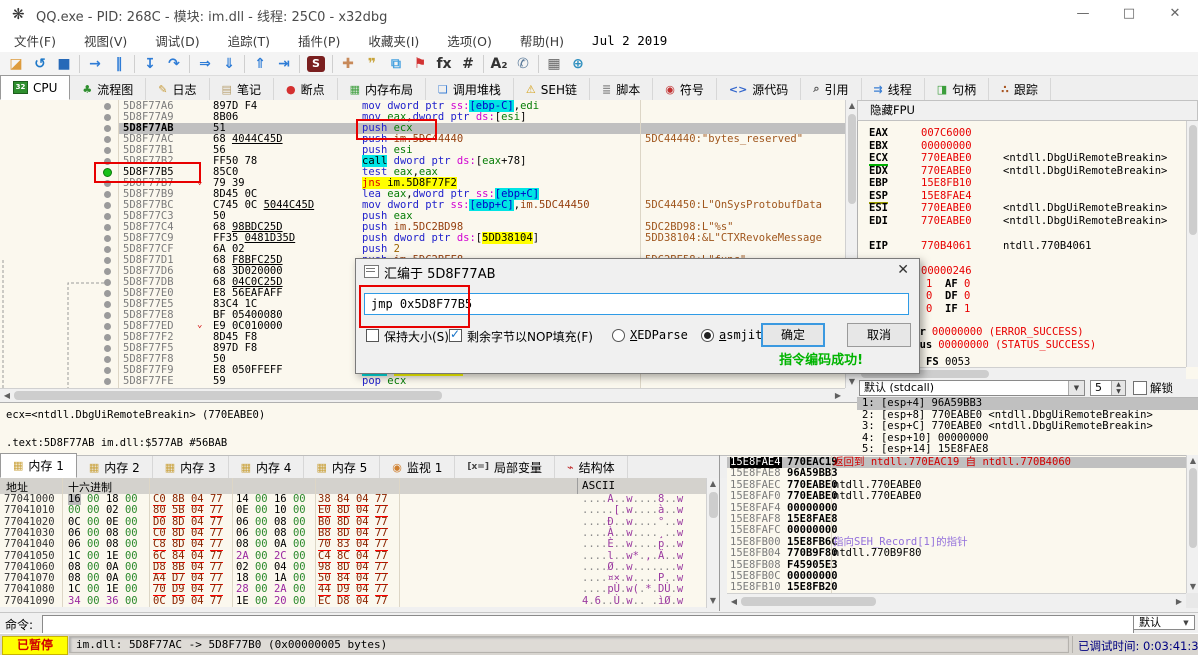 Image resolution: width=1198 pixels, height=655 pixels. What do you see at coordinates (422, 395) in the screenshot?
I see `disasm-horizontal-scrollbar` at bounding box center [422, 395].